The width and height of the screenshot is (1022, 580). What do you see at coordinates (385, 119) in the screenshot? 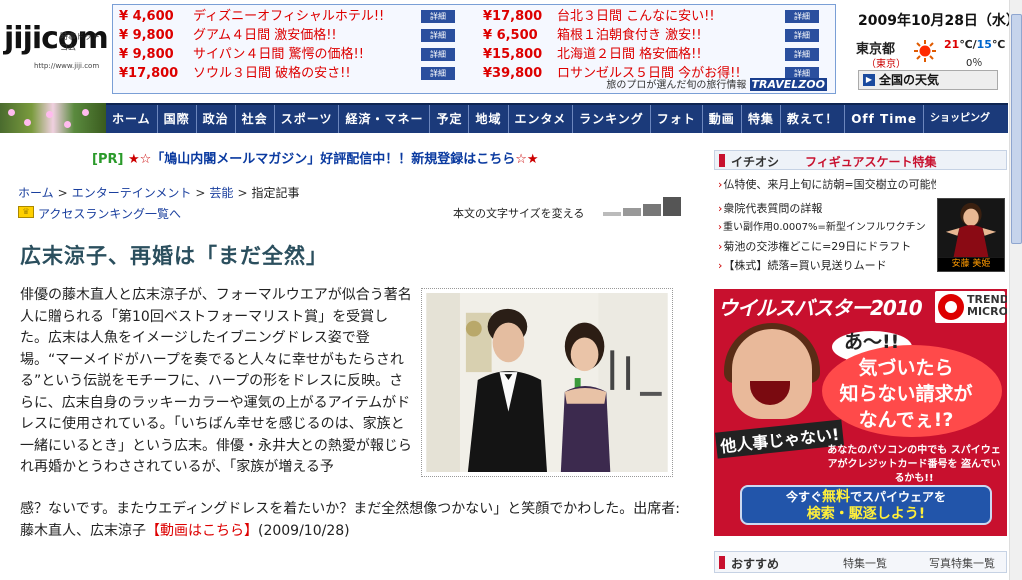
I see `nav-economy: 経済・マネー` at bounding box center [385, 119].